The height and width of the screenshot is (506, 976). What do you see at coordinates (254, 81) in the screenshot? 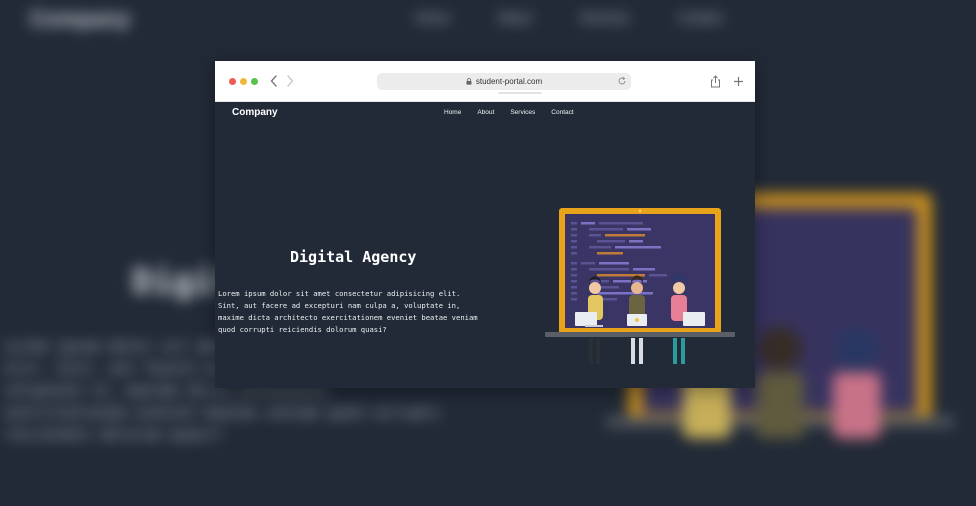
I see `maximize-window-button` at bounding box center [254, 81].